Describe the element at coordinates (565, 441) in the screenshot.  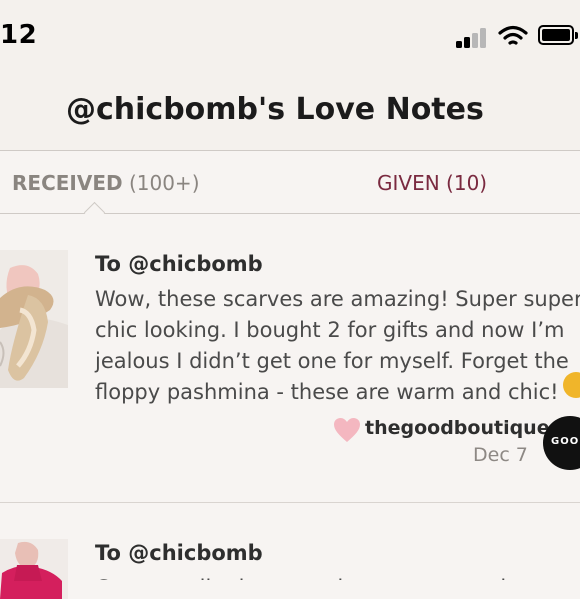
I see `avatar-logo-text: GOO` at that location.